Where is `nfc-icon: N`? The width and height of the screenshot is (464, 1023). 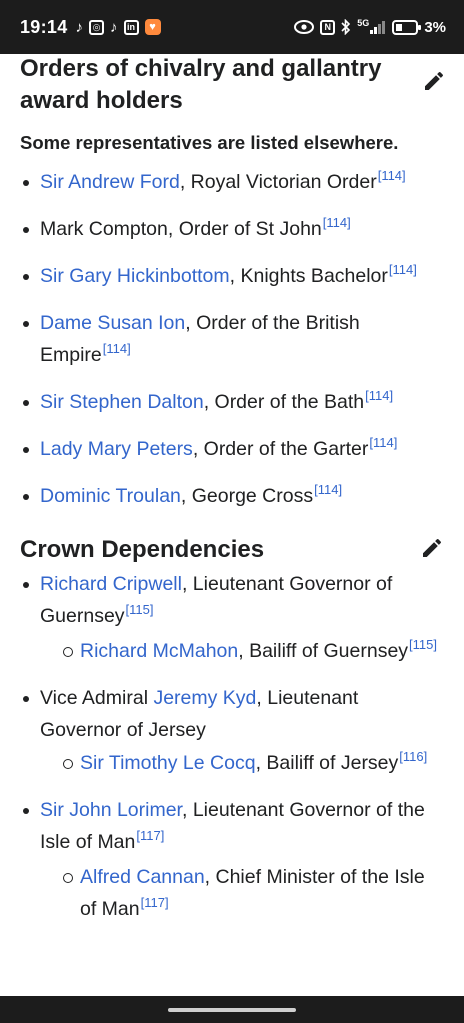 nfc-icon: N is located at coordinates (328, 27).